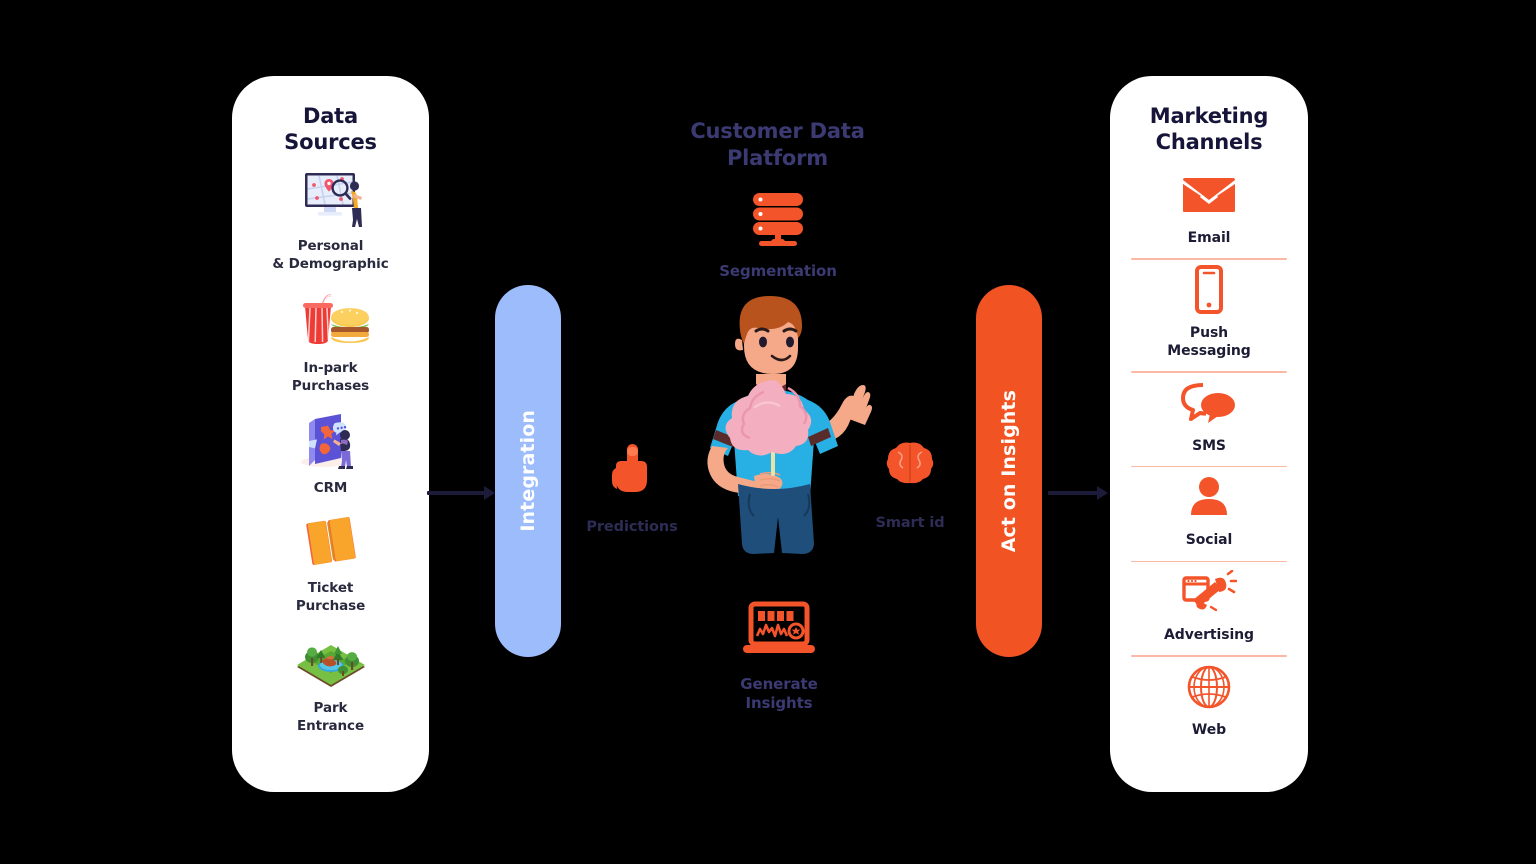 This screenshot has width=1536, height=864. What do you see at coordinates (1209, 445) in the screenshot?
I see `marketing-channel-label: SMS` at bounding box center [1209, 445].